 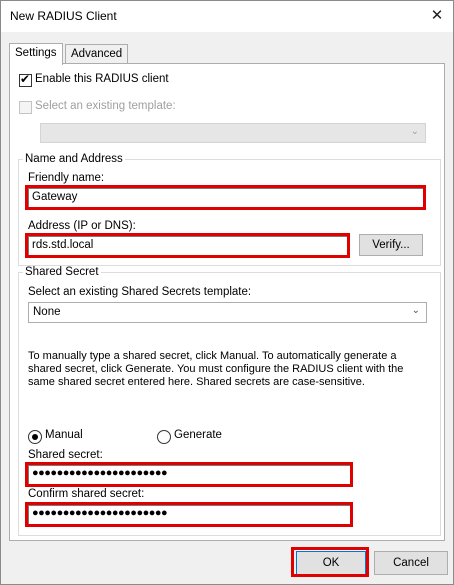 What do you see at coordinates (86, 494) in the screenshot?
I see `confirm-secret-label: Confirm shared secret:` at bounding box center [86, 494].